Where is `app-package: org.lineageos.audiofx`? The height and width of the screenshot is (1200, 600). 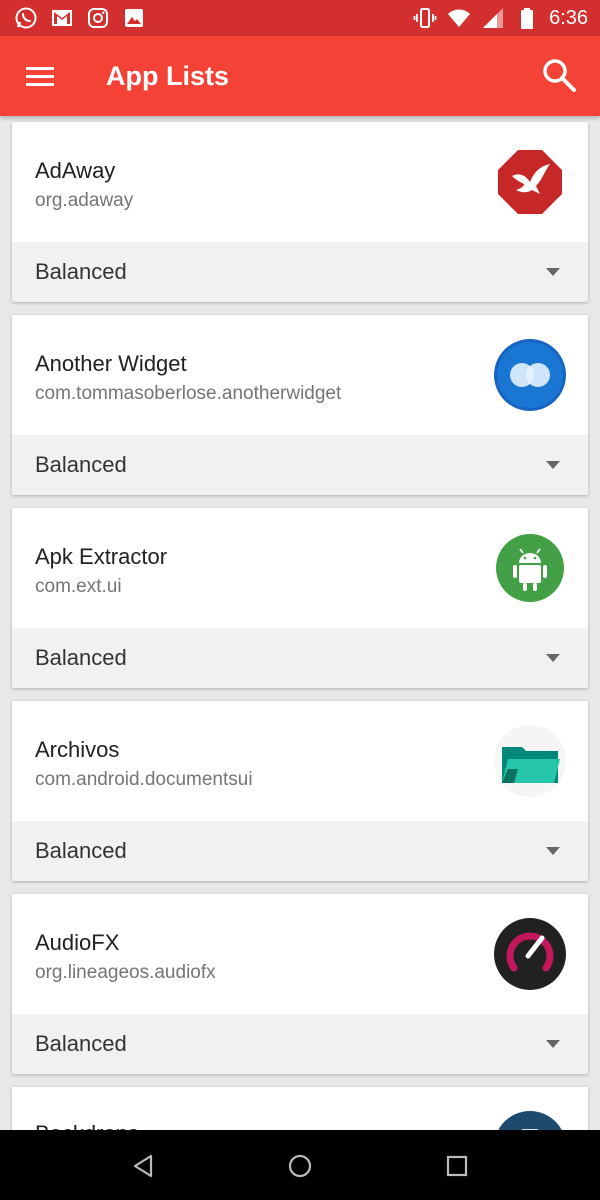 app-package: org.lineageos.audiofx is located at coordinates (125, 972).